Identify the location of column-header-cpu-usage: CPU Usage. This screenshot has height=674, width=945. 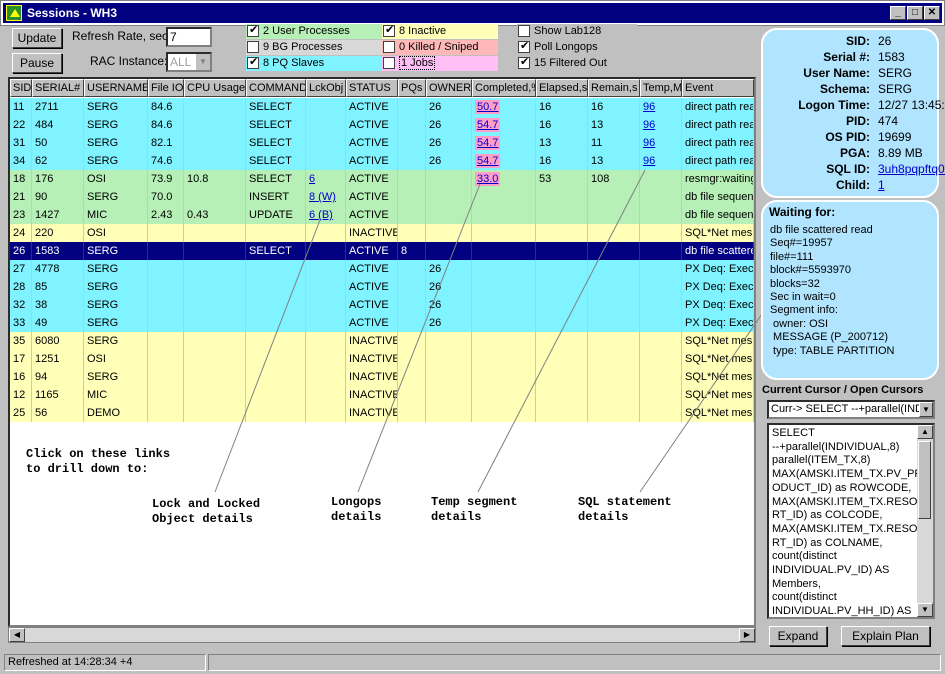
(215, 88).